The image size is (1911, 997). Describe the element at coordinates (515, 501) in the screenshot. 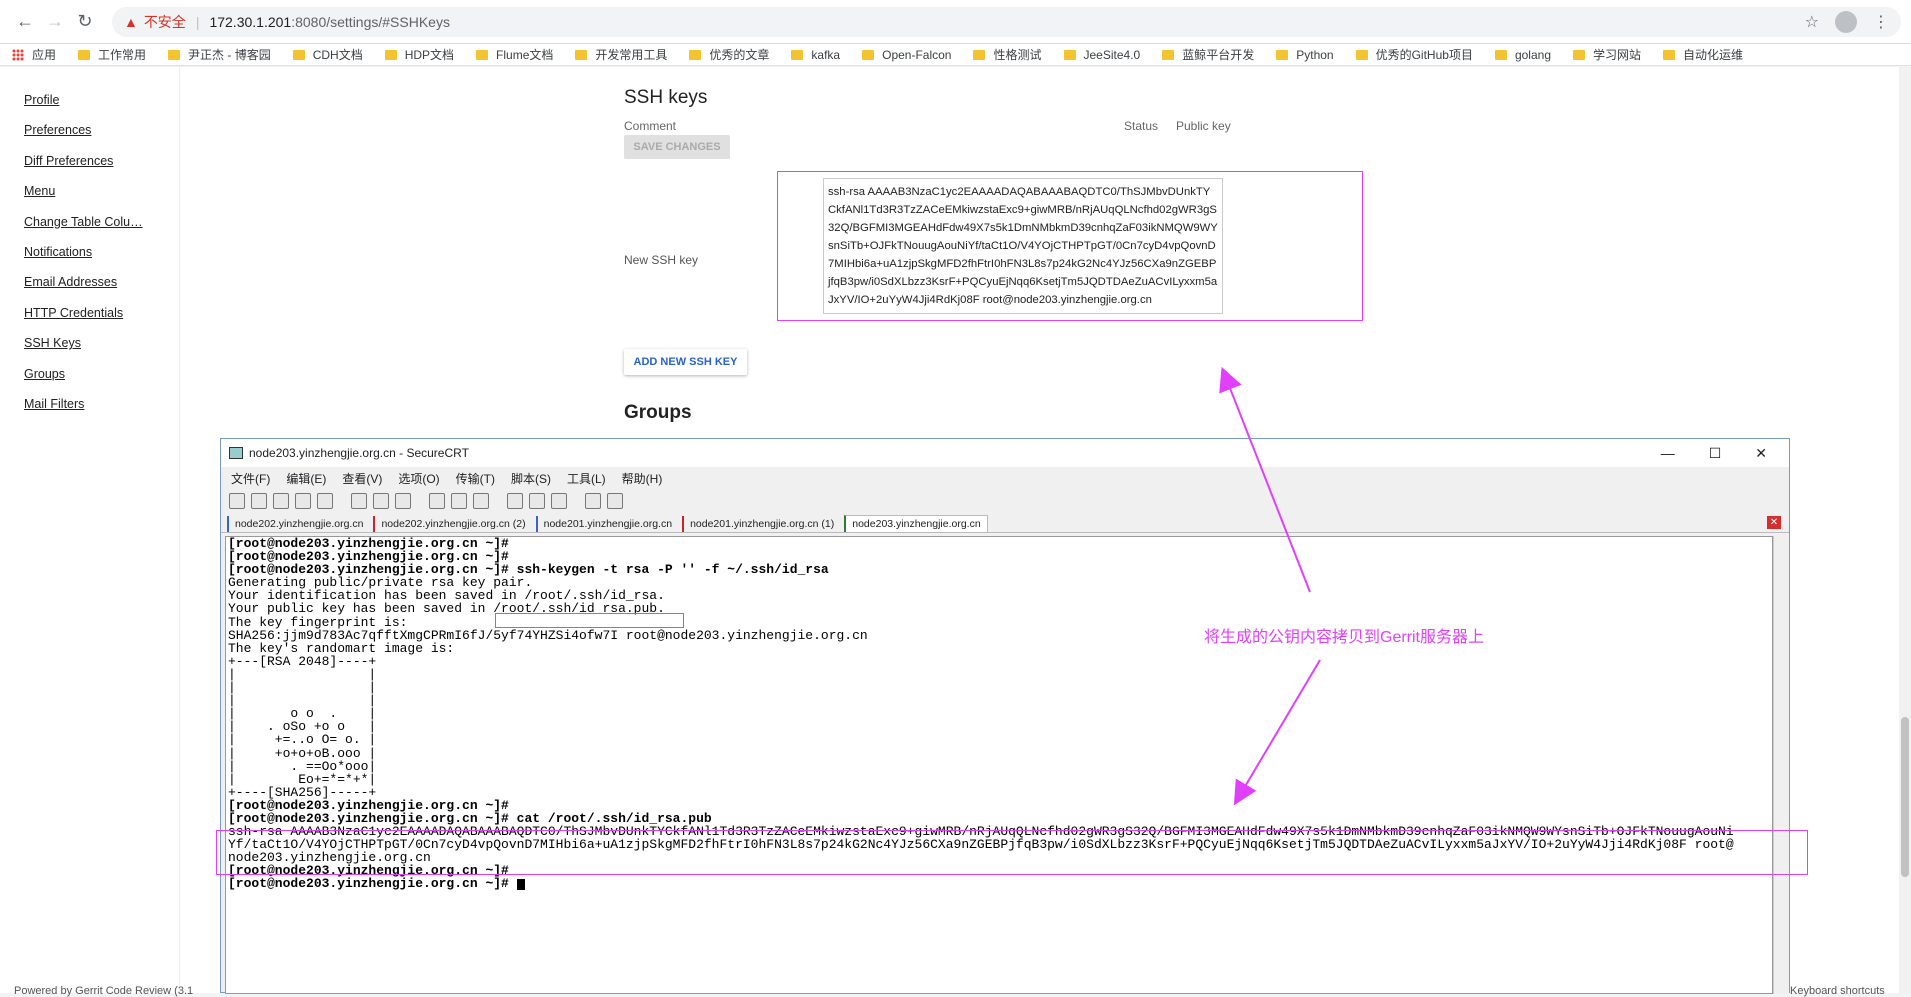

I see `session-options-icon` at that location.